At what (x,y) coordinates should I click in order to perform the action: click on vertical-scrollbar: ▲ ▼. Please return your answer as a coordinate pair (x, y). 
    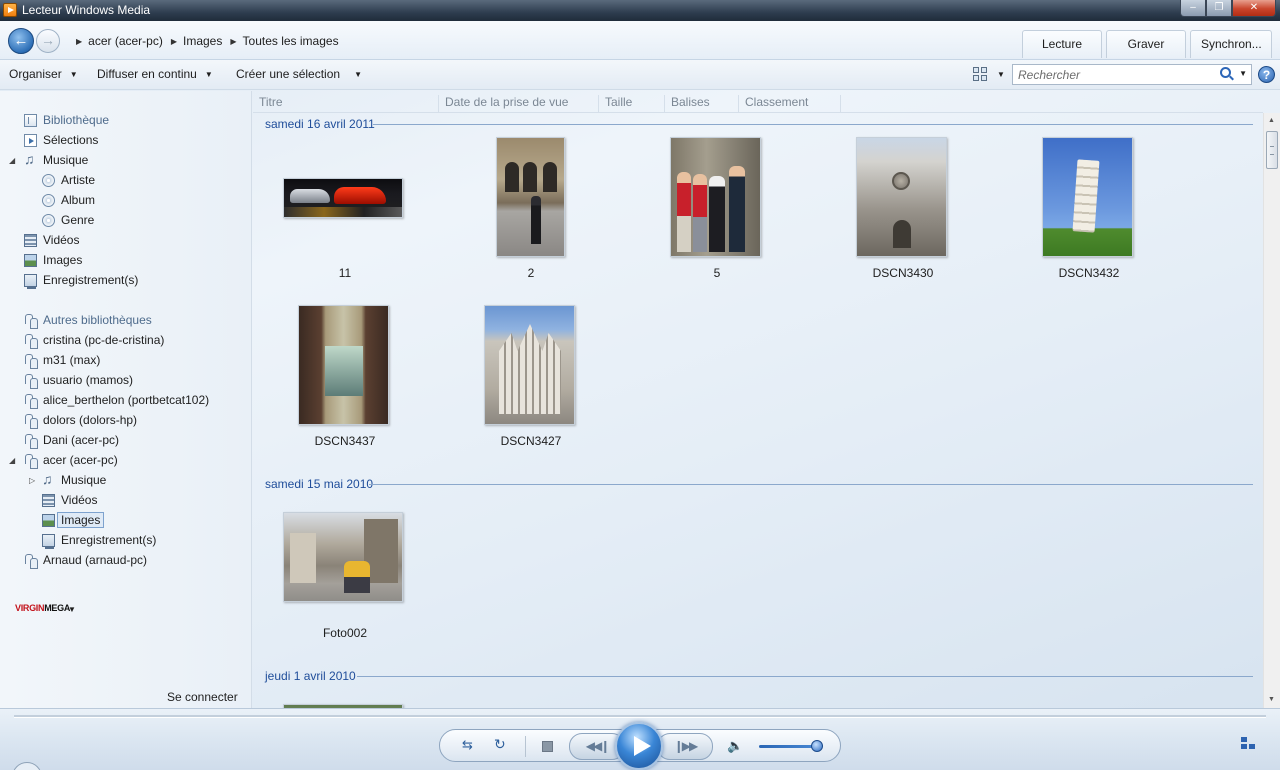
    Looking at the image, I should click on (1271, 410).